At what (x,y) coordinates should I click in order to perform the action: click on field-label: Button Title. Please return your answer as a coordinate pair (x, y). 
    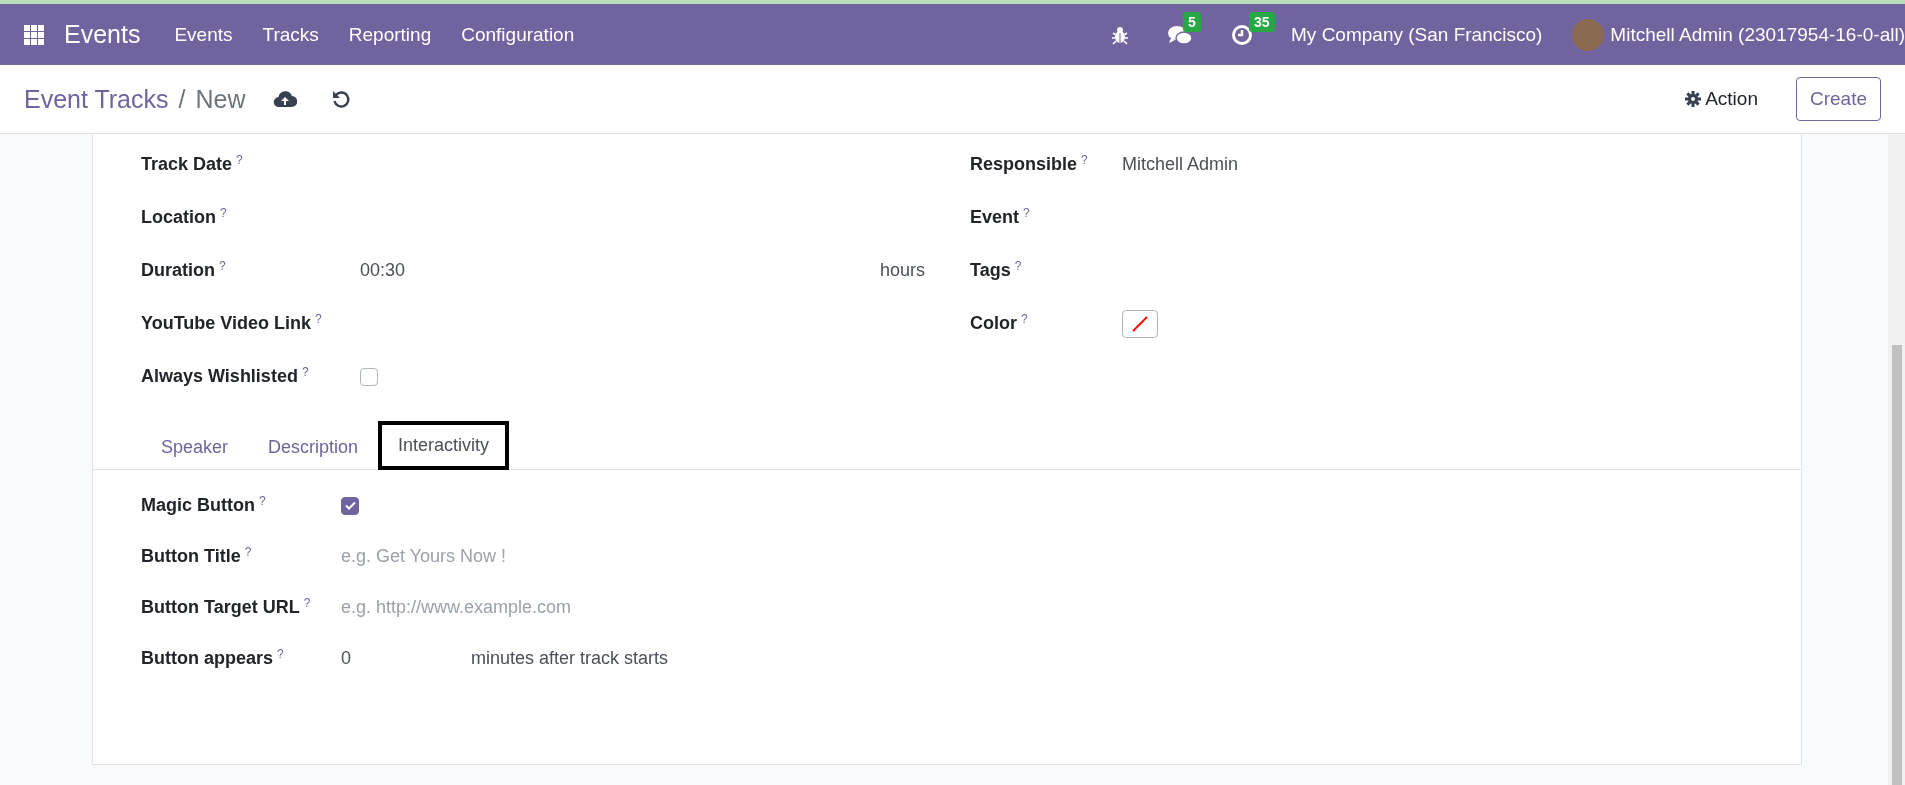
    Looking at the image, I should click on (191, 556).